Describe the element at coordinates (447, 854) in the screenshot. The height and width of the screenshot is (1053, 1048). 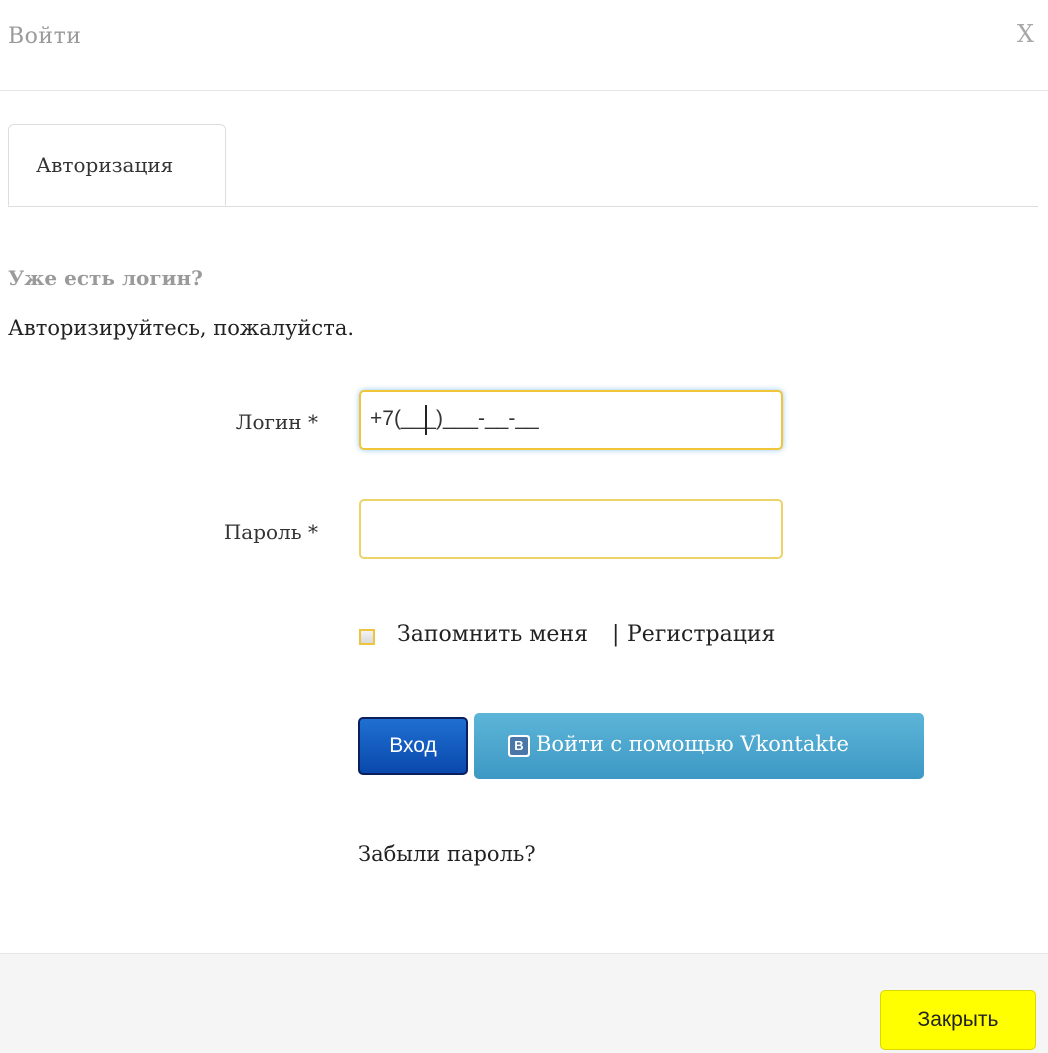
I see `forgot-password-link: Забыли пароль?` at that location.